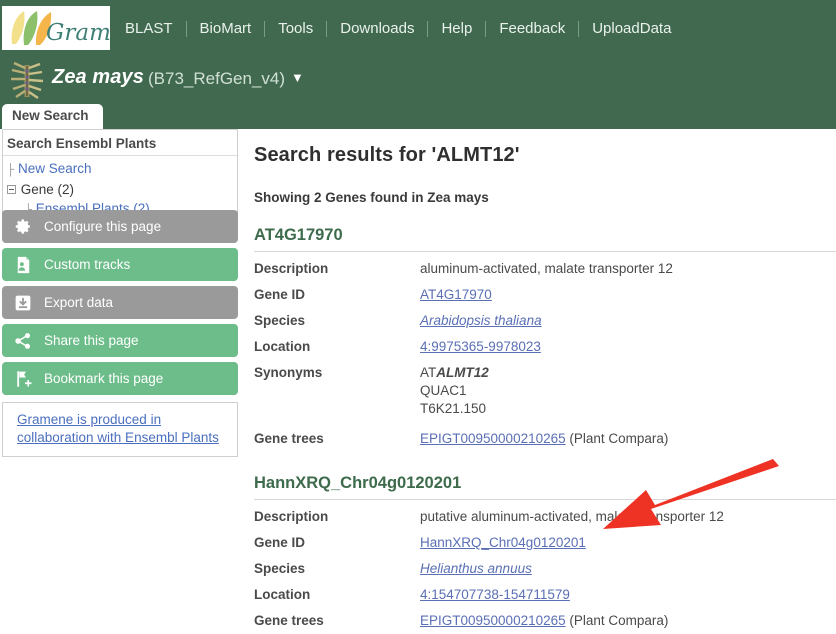  I want to click on tree-branch-glyph: ├, so click(11, 170).